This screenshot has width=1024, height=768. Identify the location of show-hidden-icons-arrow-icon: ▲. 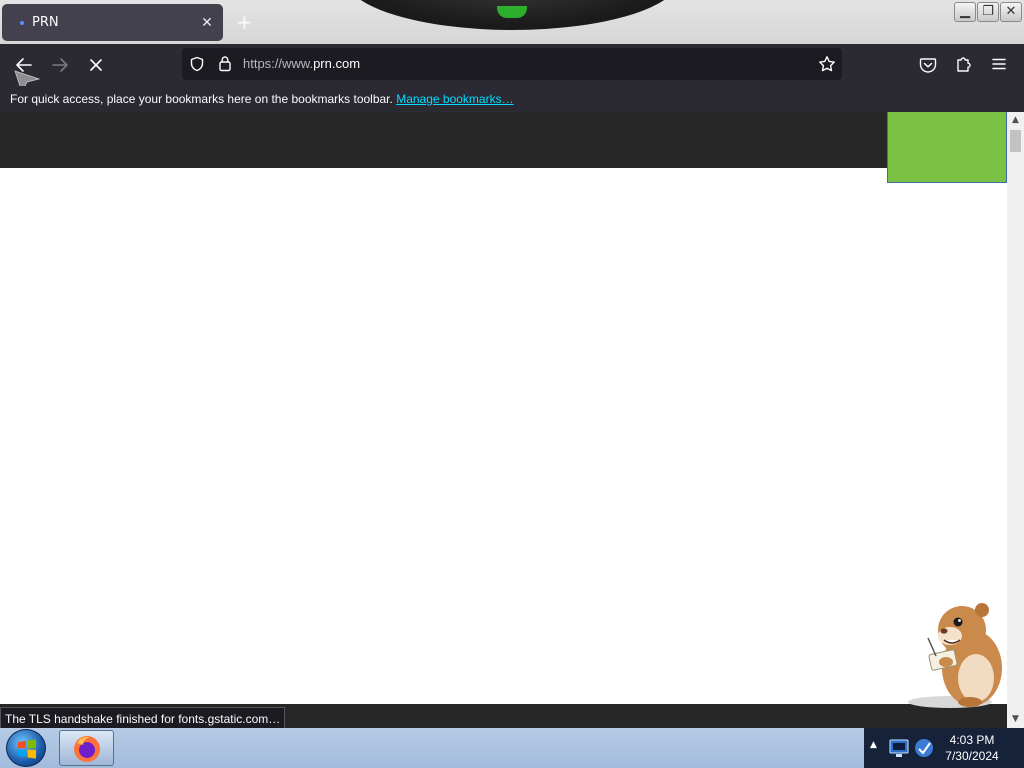
(873, 745).